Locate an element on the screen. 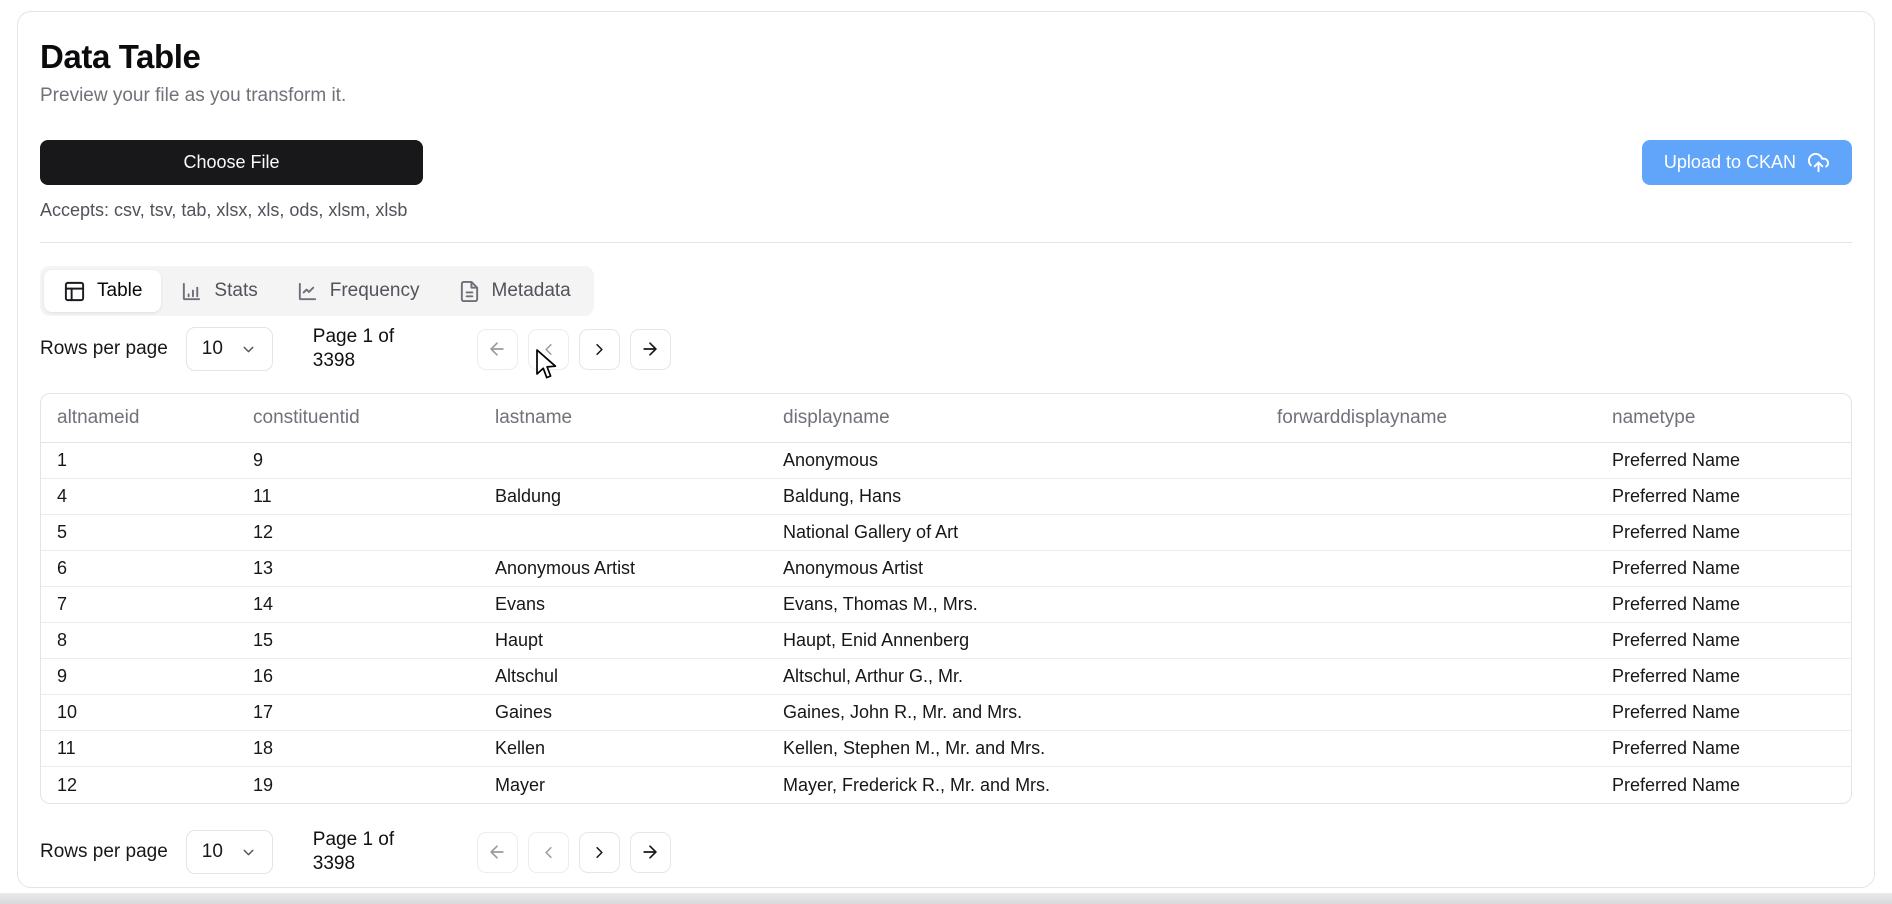  table-cell: 9 is located at coordinates (358, 461).